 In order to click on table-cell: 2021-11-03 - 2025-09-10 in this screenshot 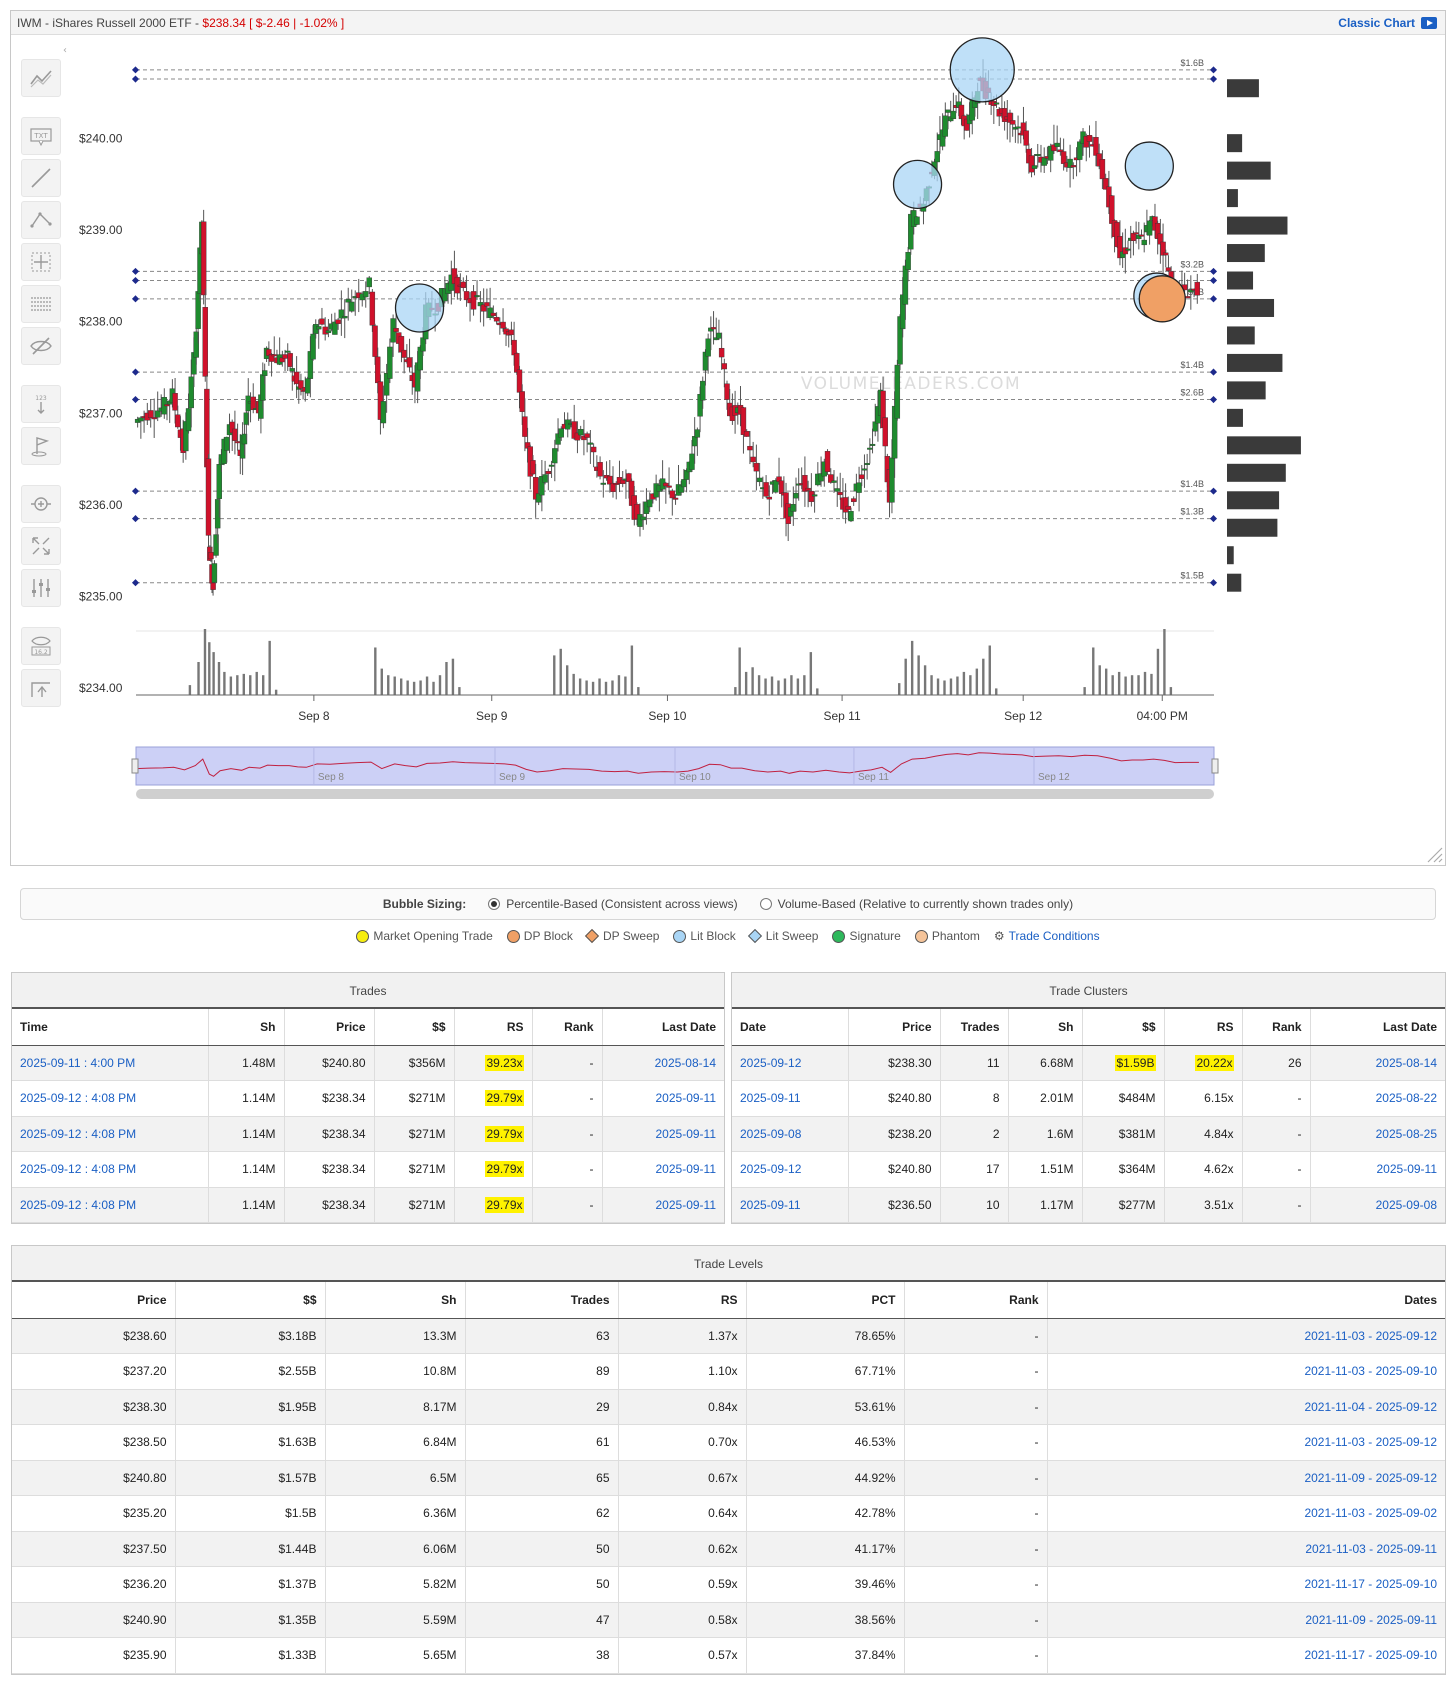, I will do `click(1246, 1371)`.